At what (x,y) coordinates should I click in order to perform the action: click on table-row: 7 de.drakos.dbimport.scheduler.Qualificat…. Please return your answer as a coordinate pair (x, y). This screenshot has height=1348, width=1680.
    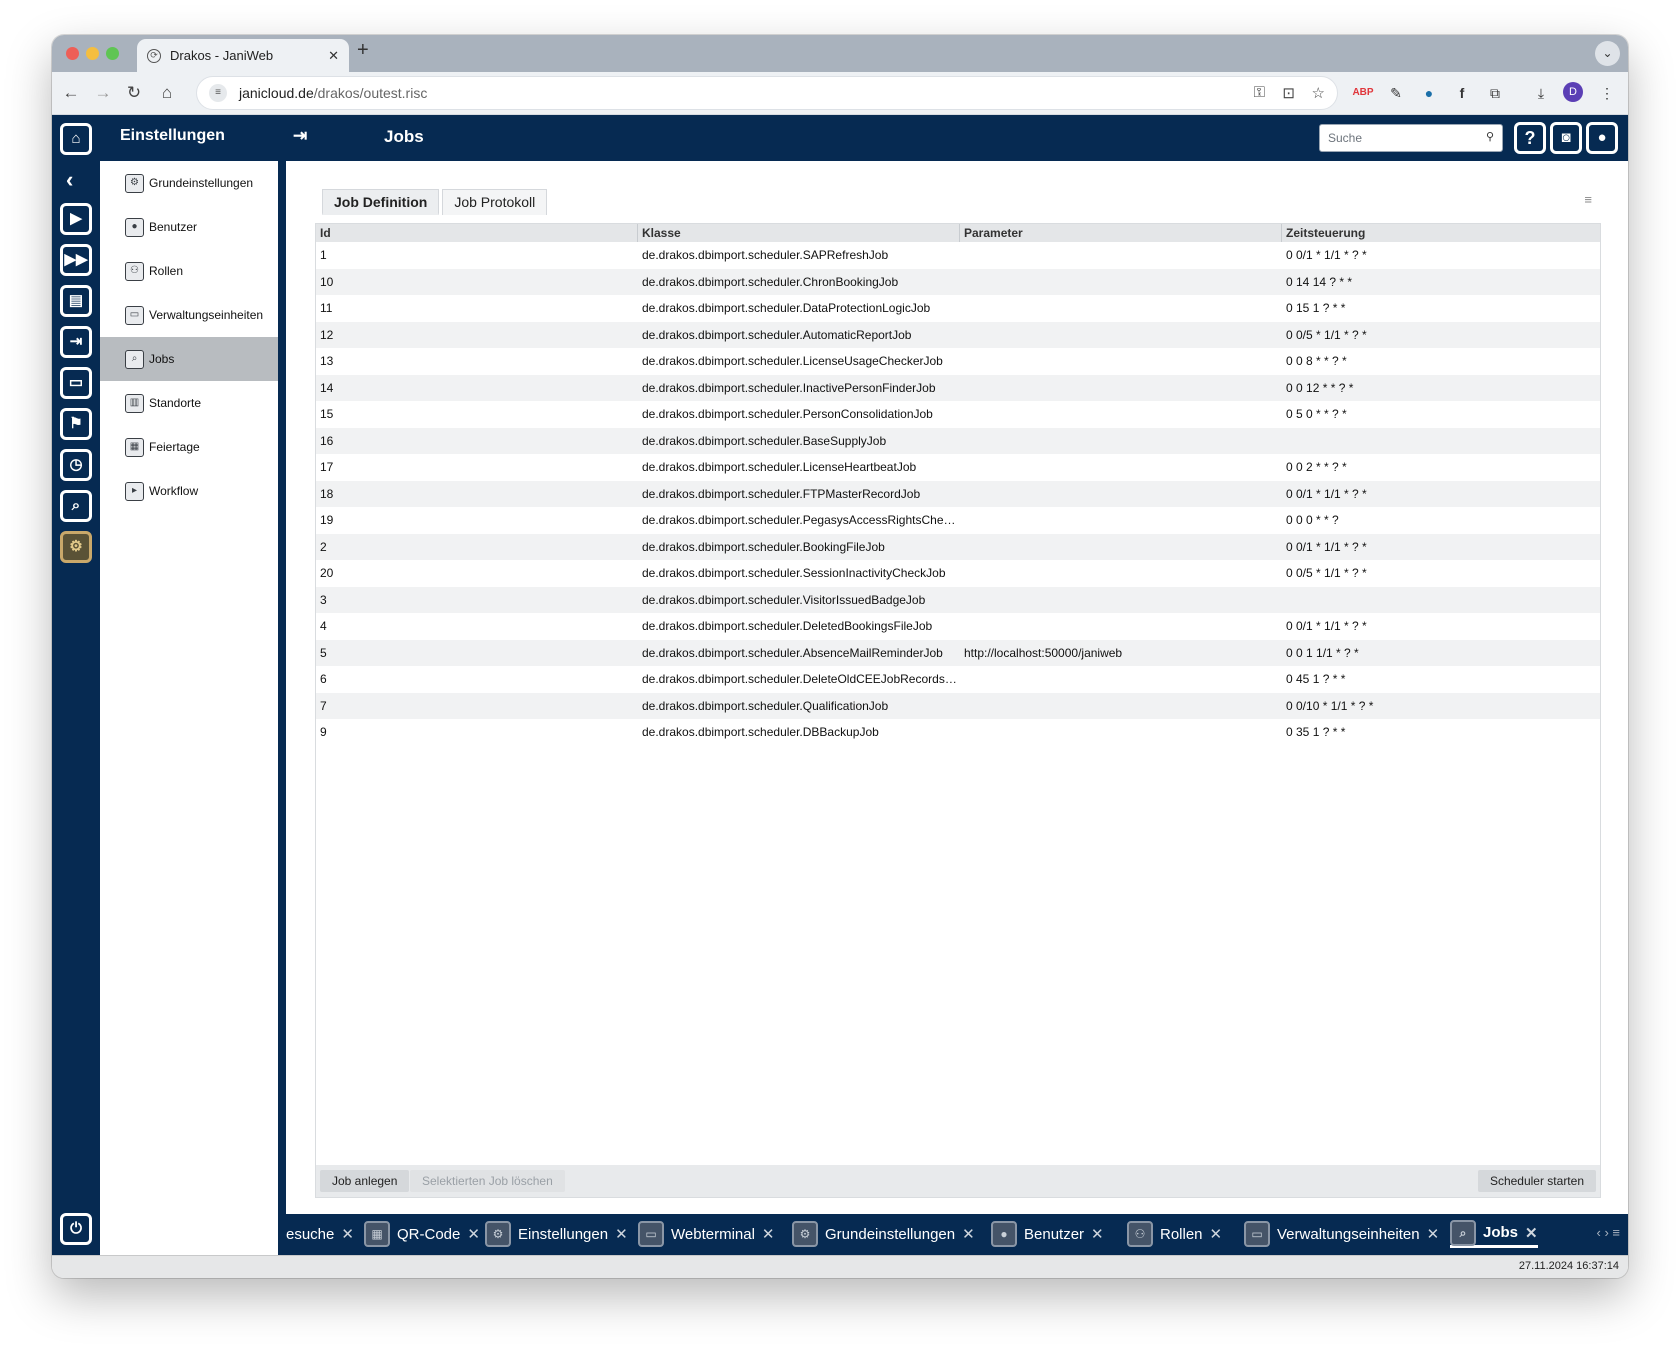
    Looking at the image, I should click on (958, 705).